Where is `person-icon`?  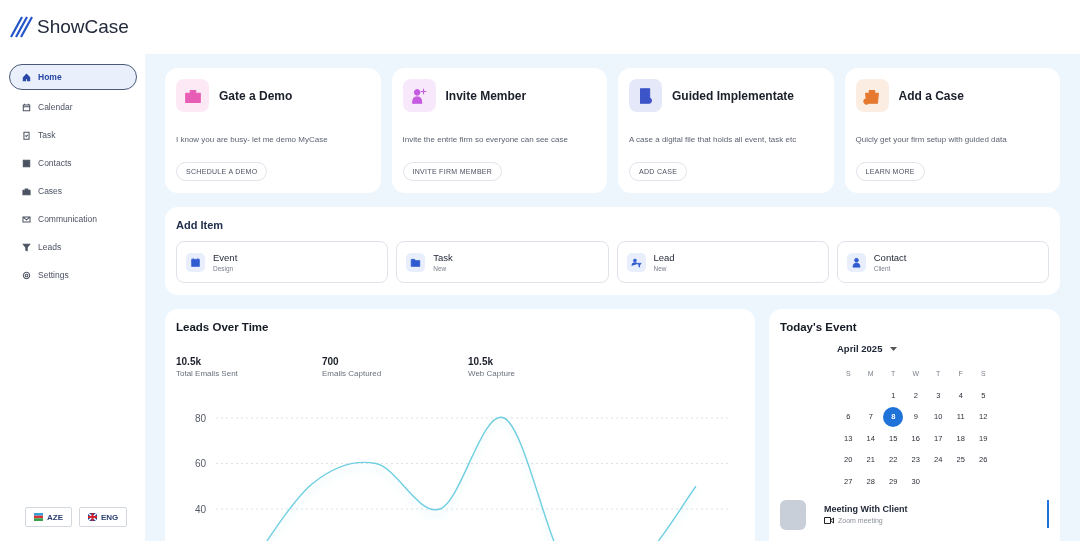 person-icon is located at coordinates (856, 262).